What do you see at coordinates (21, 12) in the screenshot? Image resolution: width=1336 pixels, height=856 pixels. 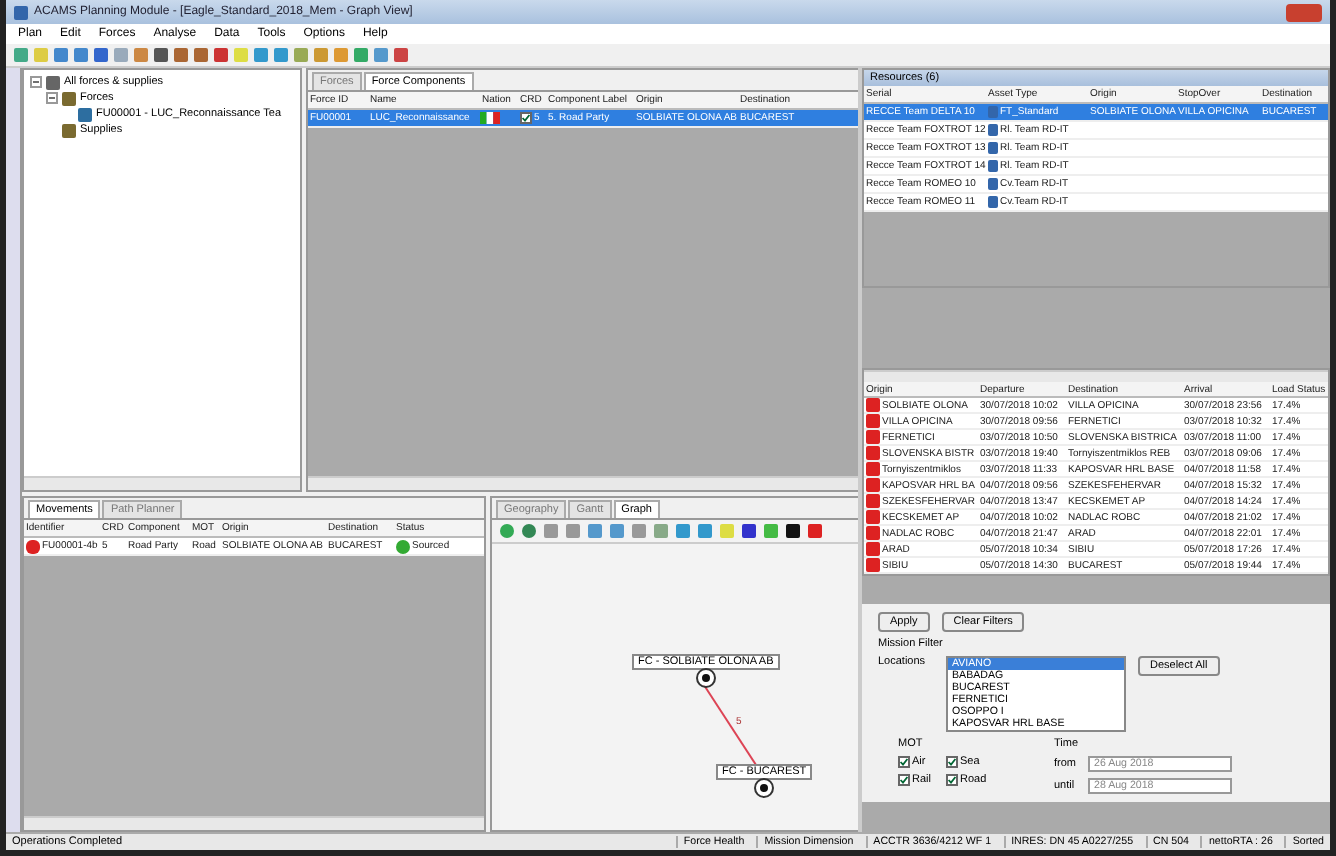 I see `app-icon` at bounding box center [21, 12].